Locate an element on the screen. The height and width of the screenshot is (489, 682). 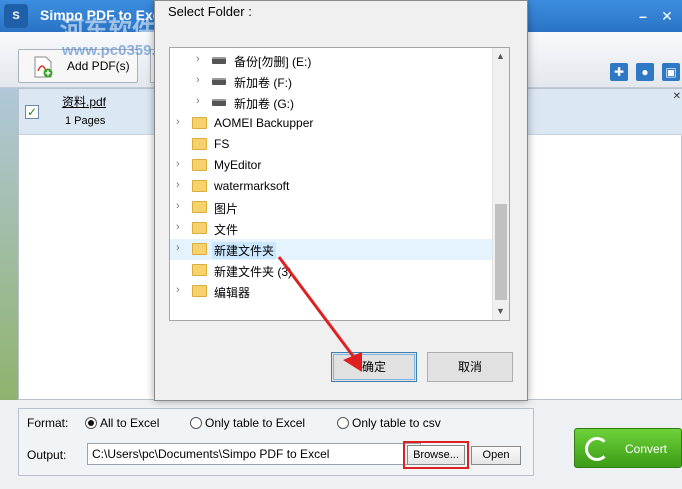
tree-node: › MyEditor is located at coordinates (331, 165).